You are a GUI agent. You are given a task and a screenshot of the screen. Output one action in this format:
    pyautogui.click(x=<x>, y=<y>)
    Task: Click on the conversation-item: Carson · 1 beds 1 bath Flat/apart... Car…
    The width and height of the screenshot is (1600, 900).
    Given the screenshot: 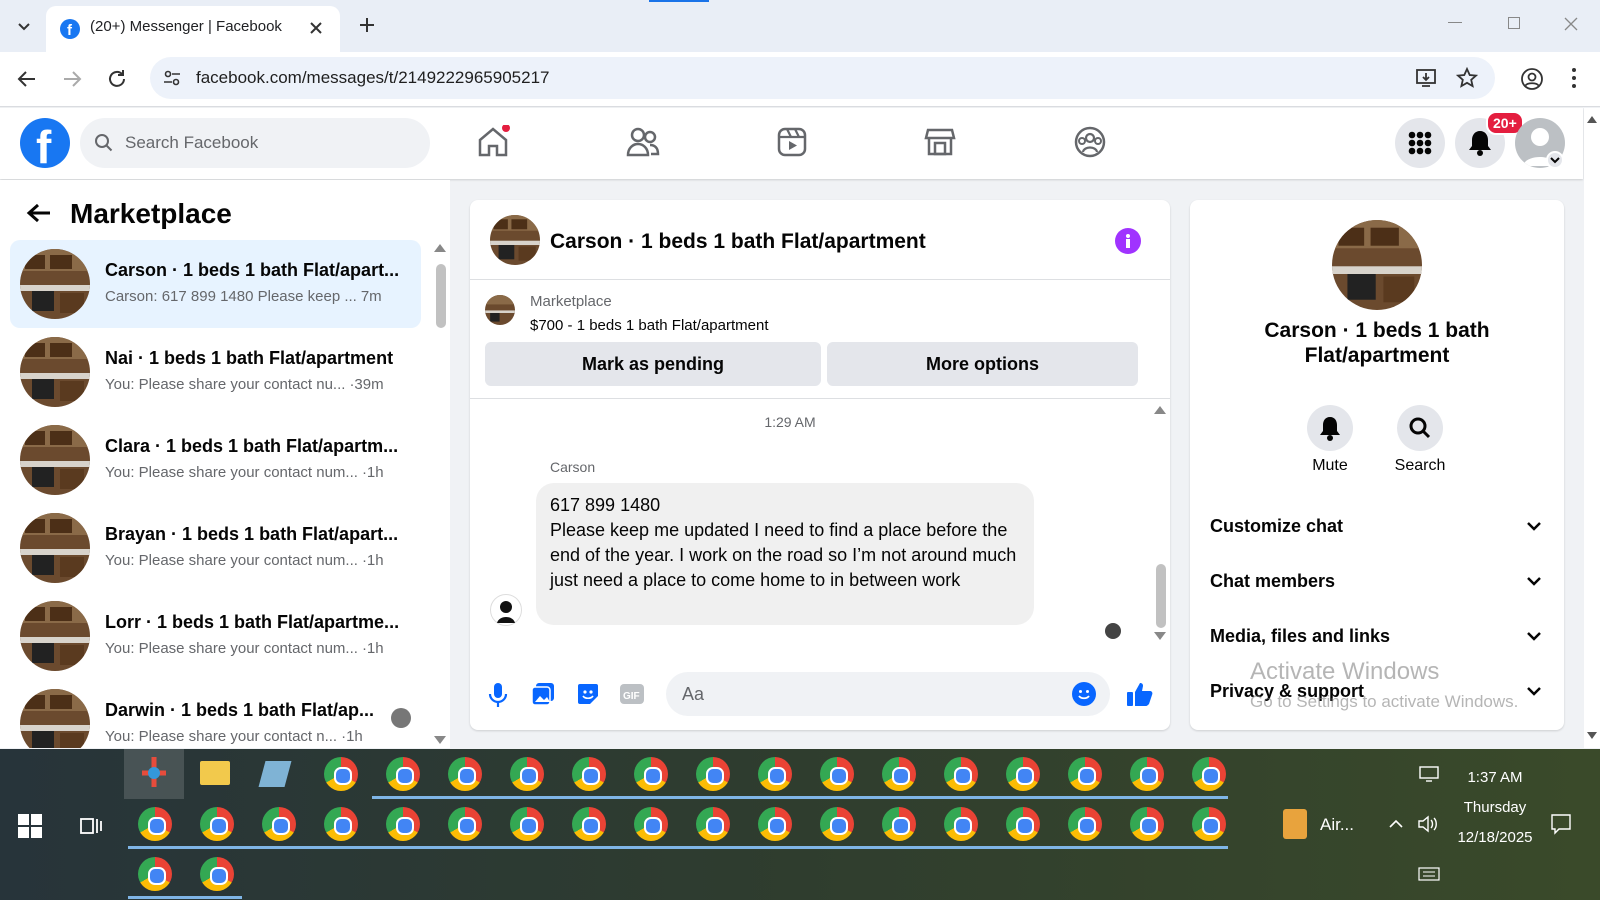 What is the action you would take?
    pyautogui.click(x=215, y=284)
    